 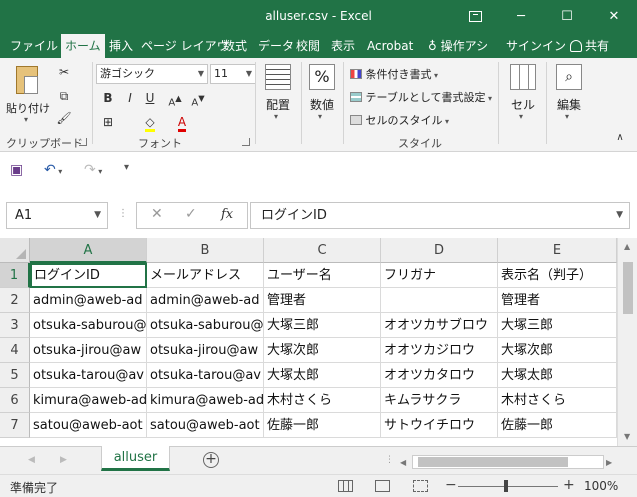 I want to click on normal-view-icon, so click(x=345, y=486).